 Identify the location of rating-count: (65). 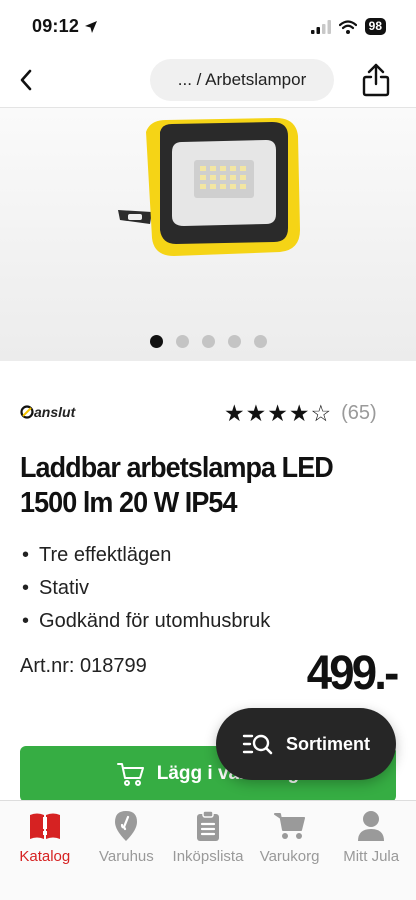
(359, 412).